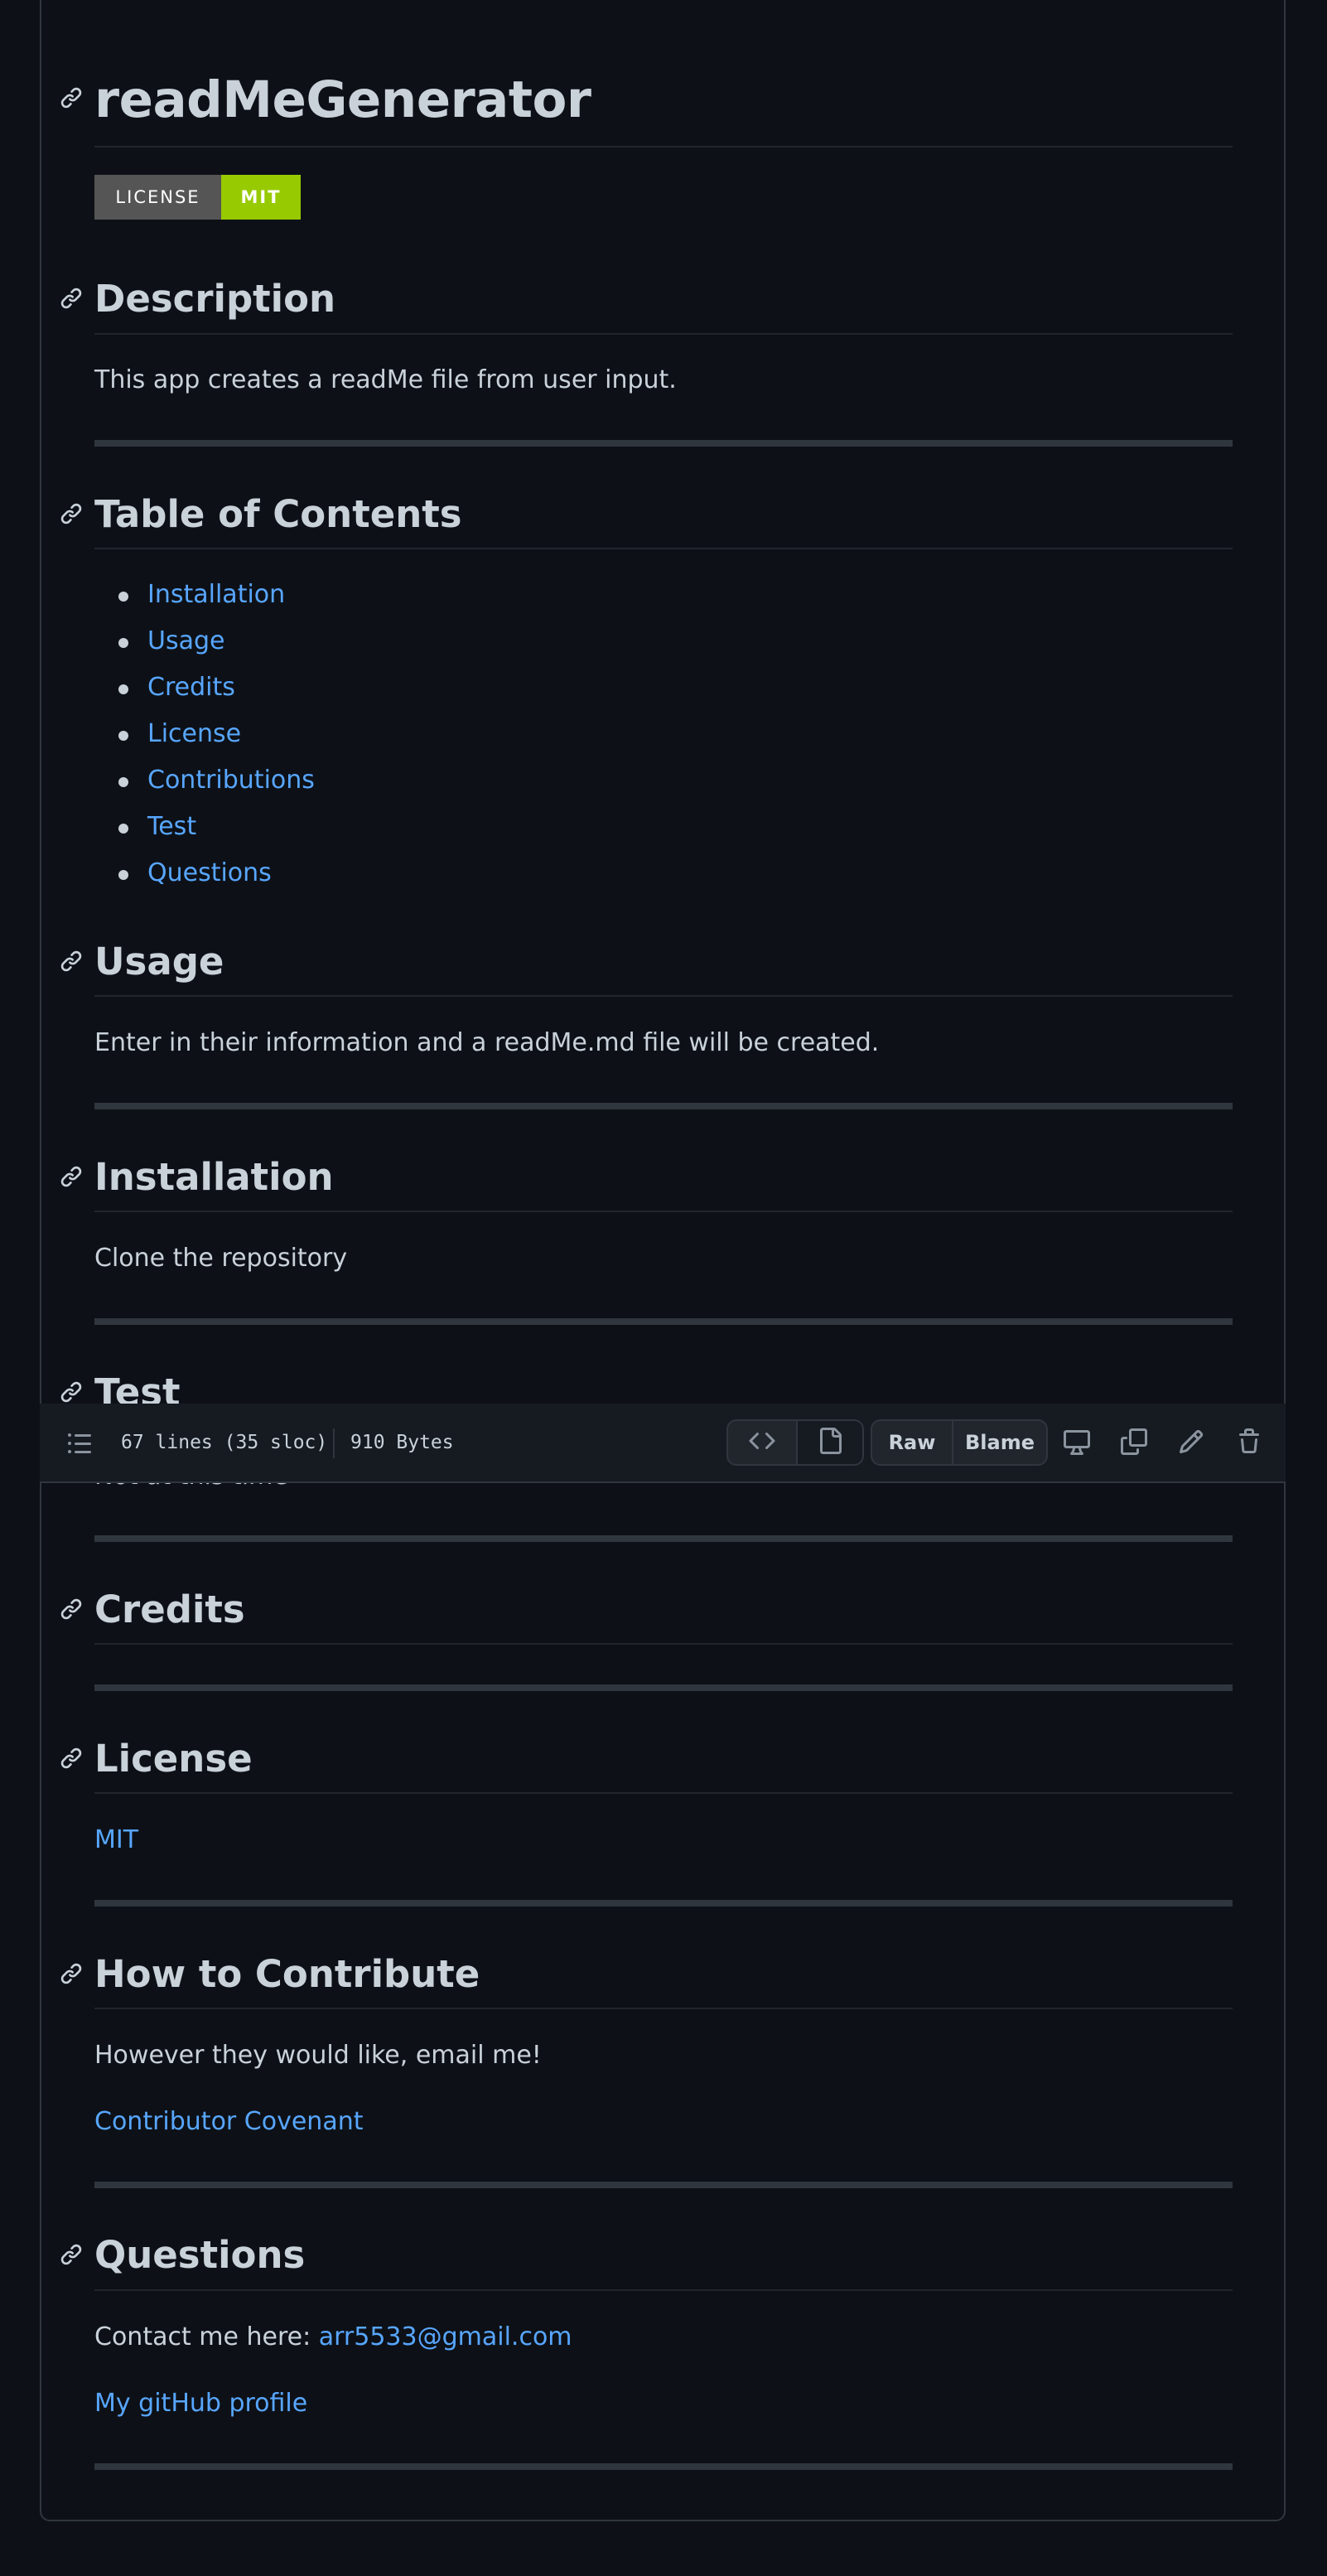 This screenshot has height=2576, width=1327. Describe the element at coordinates (663, 146) in the screenshot. I see `title-rule` at that location.